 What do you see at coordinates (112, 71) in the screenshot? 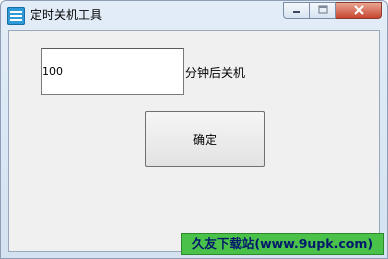
I see `minutes-input` at bounding box center [112, 71].